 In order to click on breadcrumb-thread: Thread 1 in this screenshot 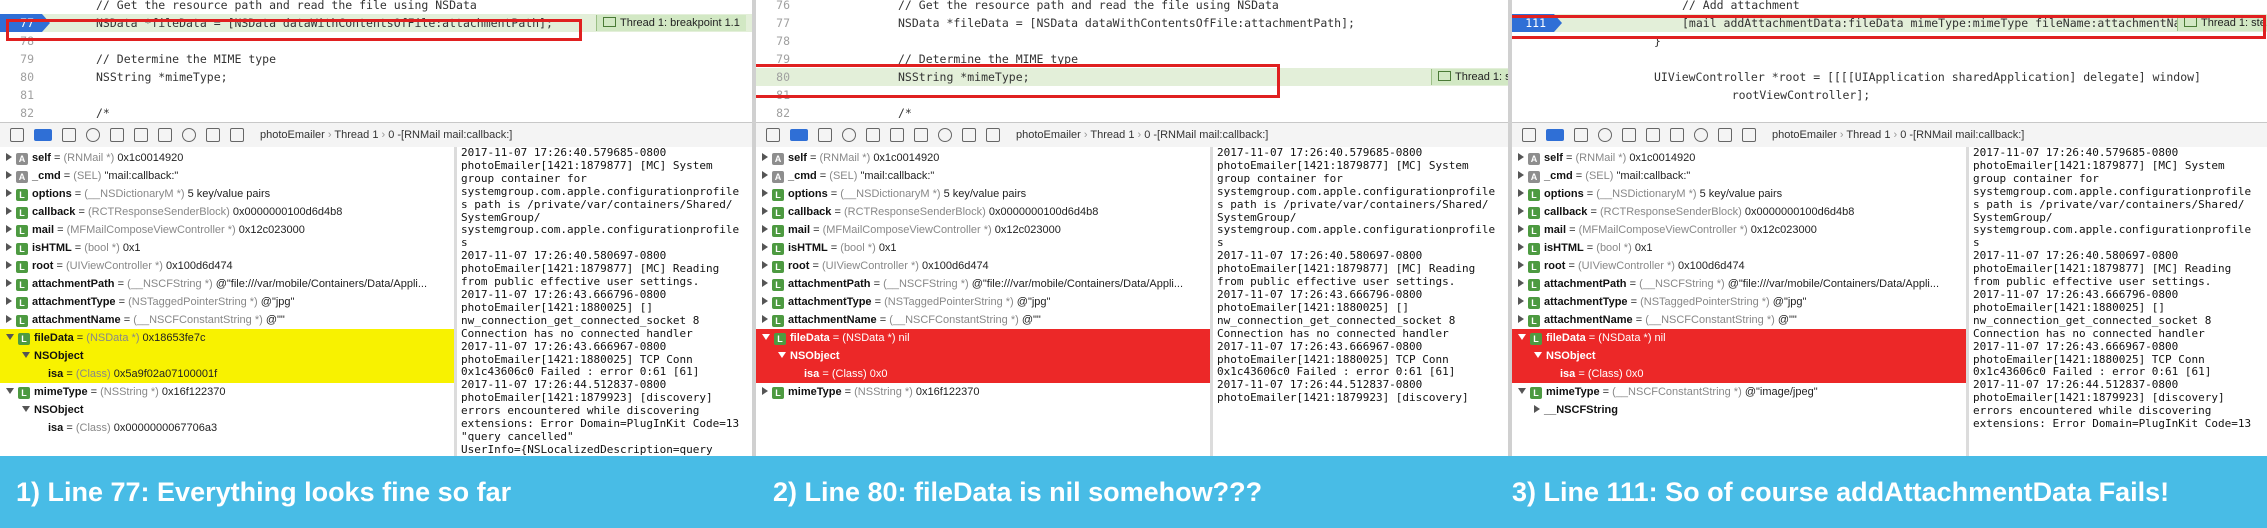, I will do `click(356, 135)`.